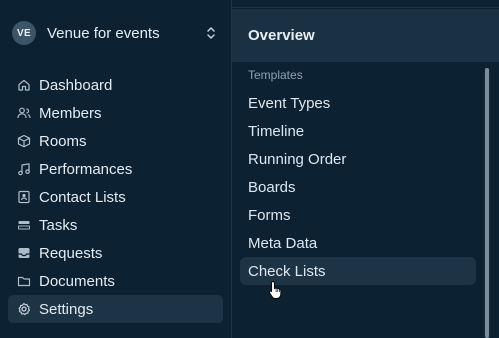 This screenshot has width=499, height=338. I want to click on inbox-icon, so click(24, 253).